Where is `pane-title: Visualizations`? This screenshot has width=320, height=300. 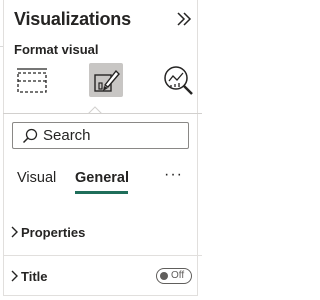 pane-title: Visualizations is located at coordinates (72, 19).